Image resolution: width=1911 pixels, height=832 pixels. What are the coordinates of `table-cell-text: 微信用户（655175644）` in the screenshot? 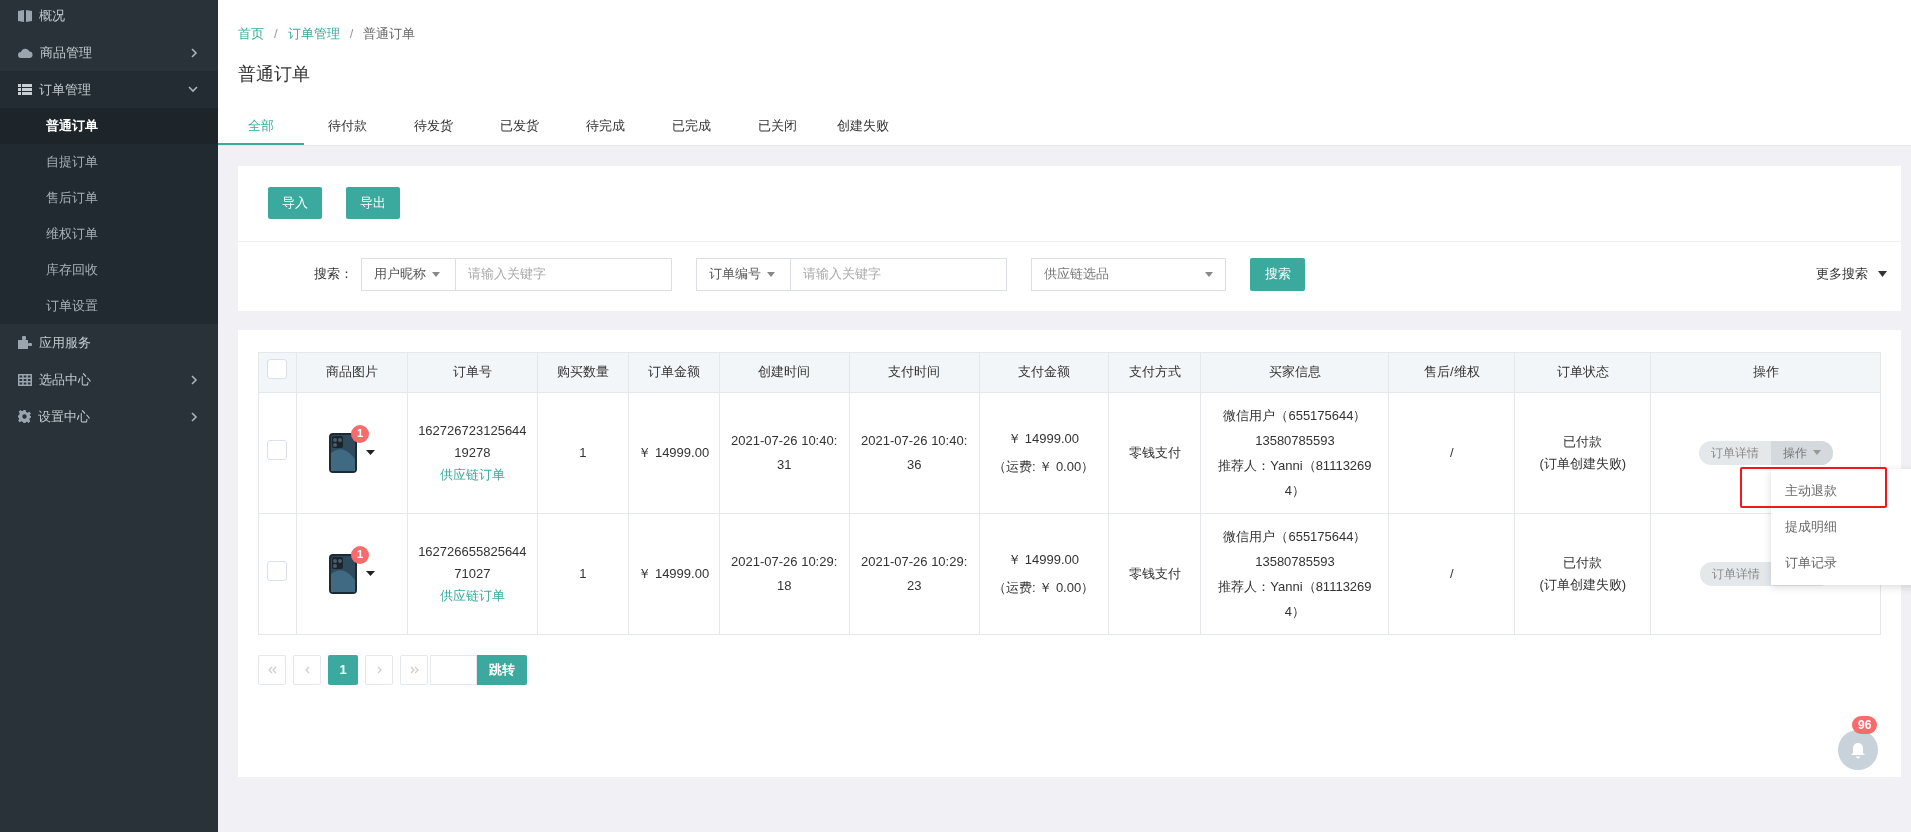 It's located at (1295, 536).